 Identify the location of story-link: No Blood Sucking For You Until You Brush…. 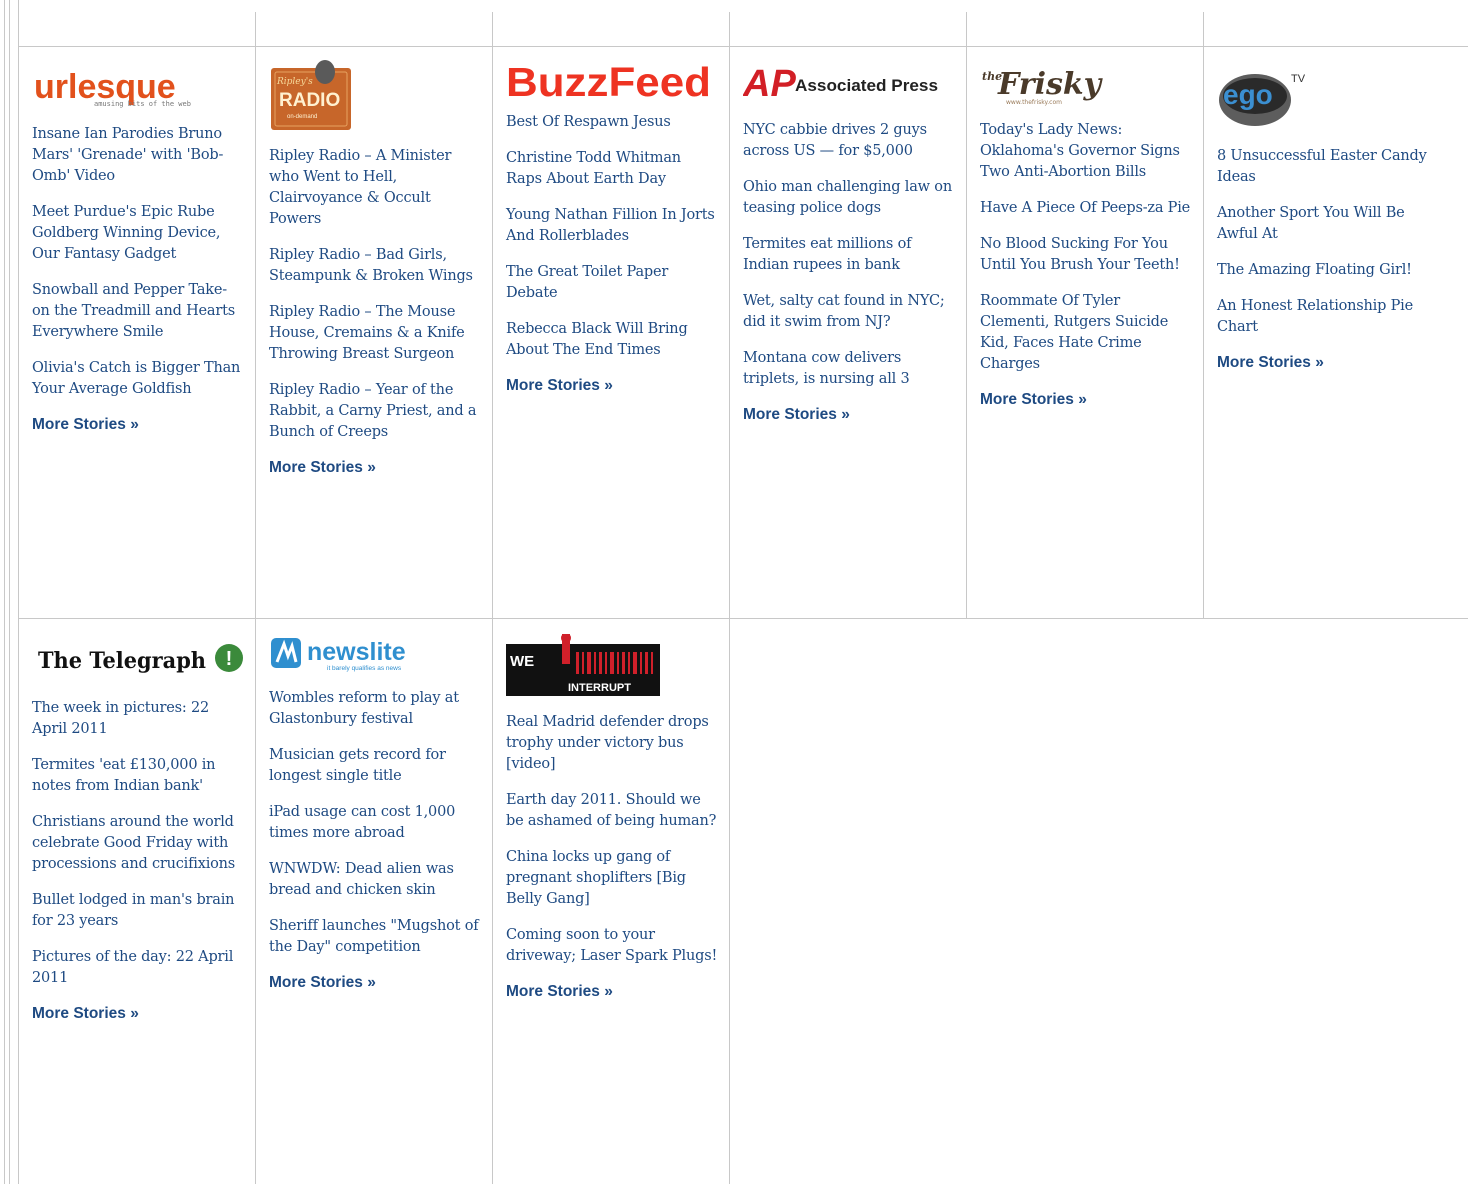
(1086, 255).